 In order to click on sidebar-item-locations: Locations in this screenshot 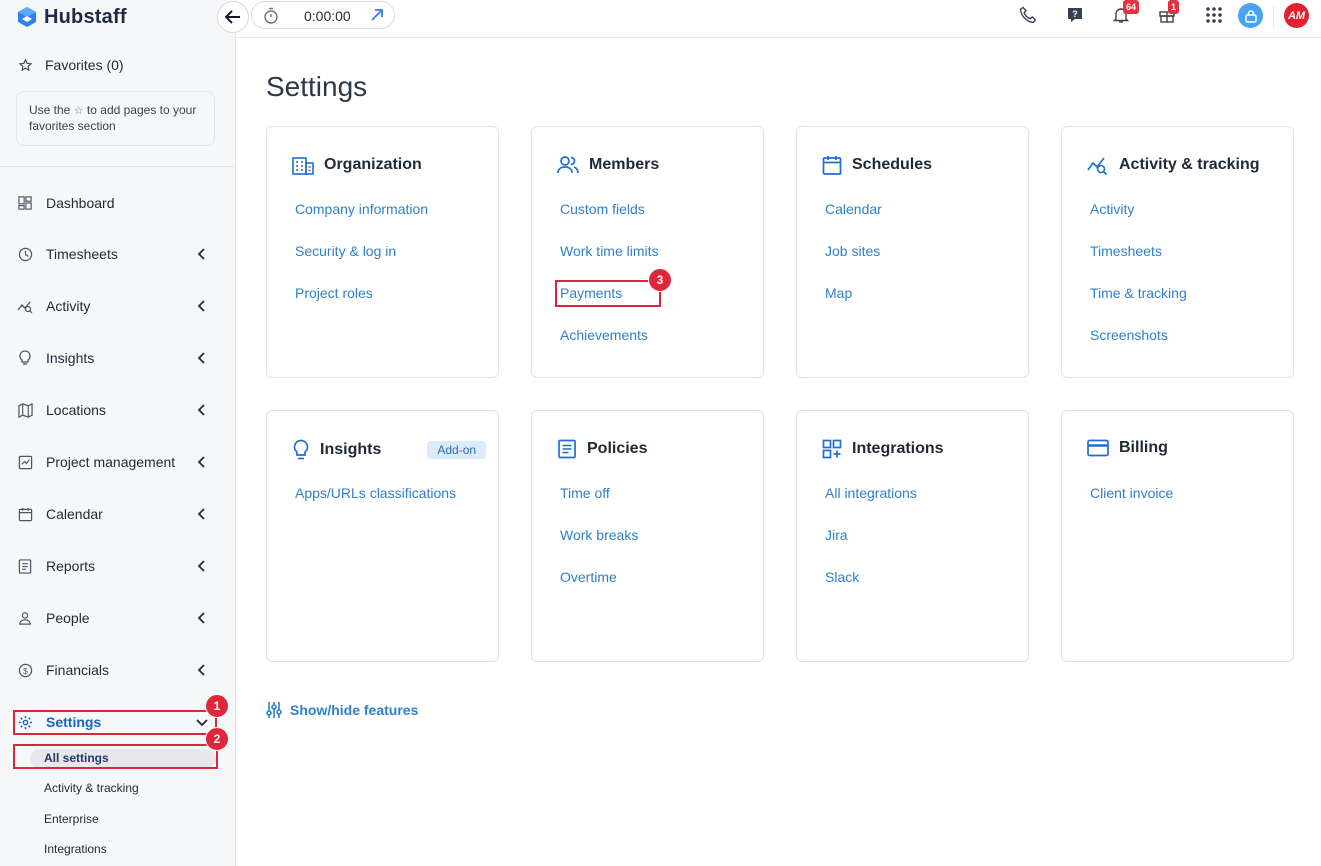, I will do `click(118, 410)`.